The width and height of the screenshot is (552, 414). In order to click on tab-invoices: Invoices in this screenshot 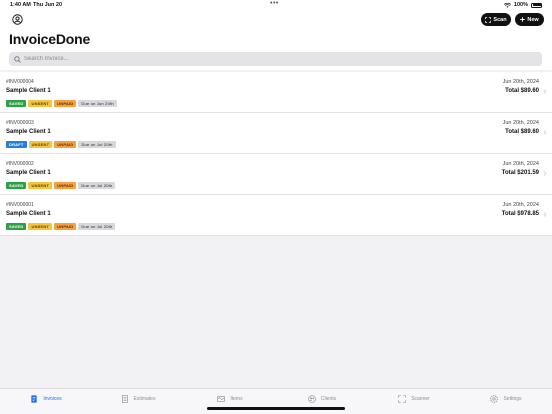, I will do `click(46, 399)`.